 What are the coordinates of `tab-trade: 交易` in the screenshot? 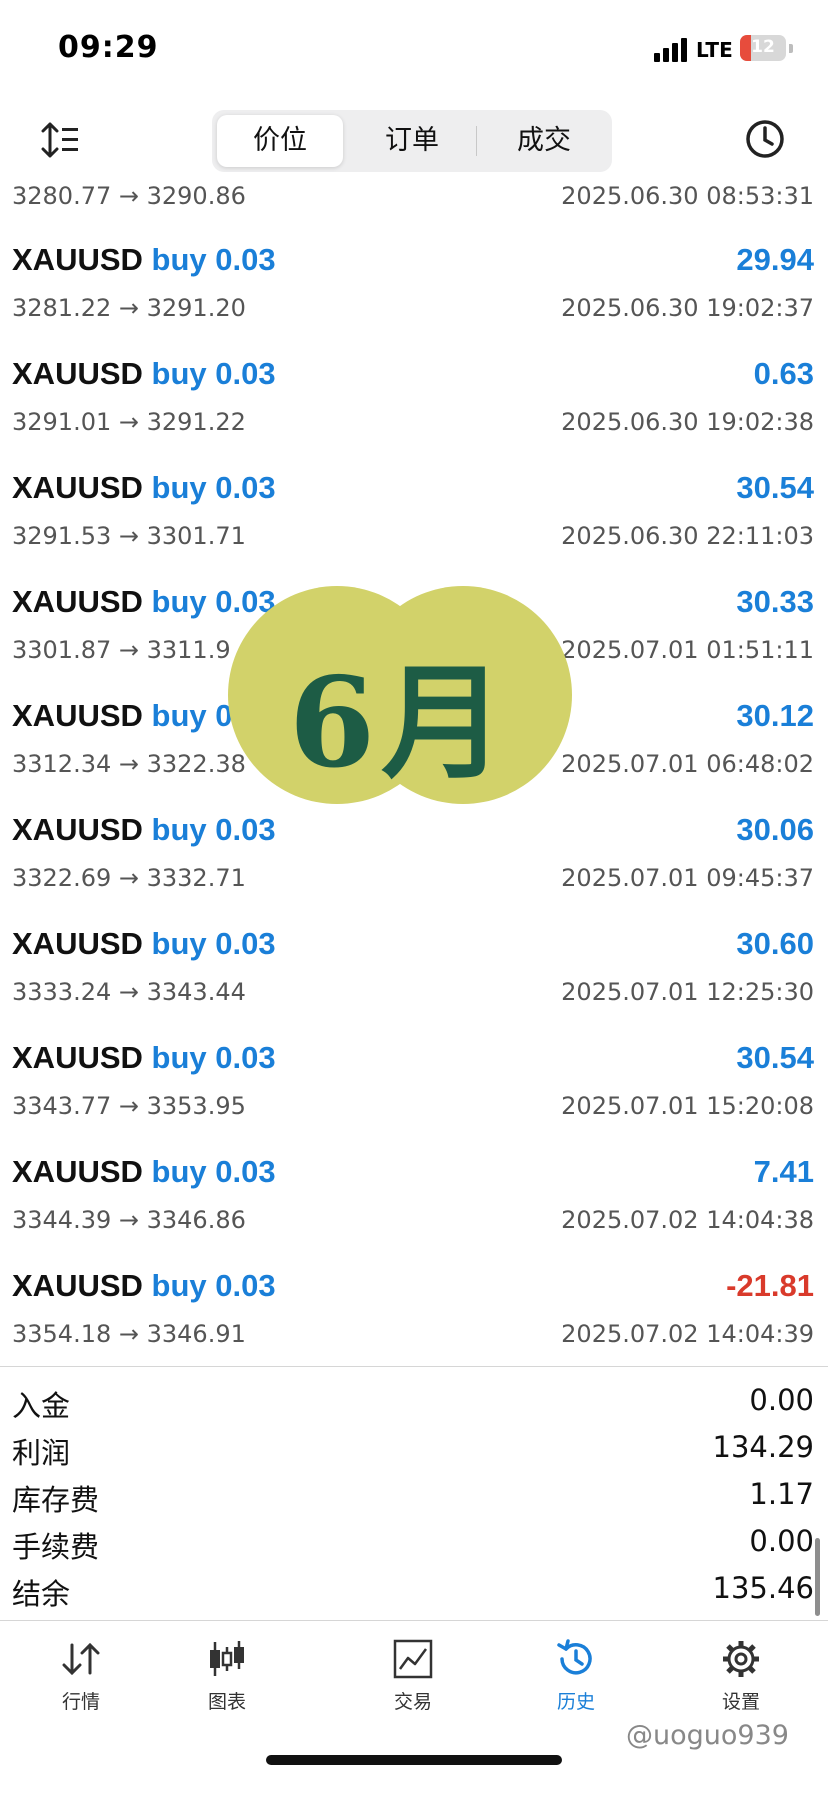 It's located at (413, 1684).